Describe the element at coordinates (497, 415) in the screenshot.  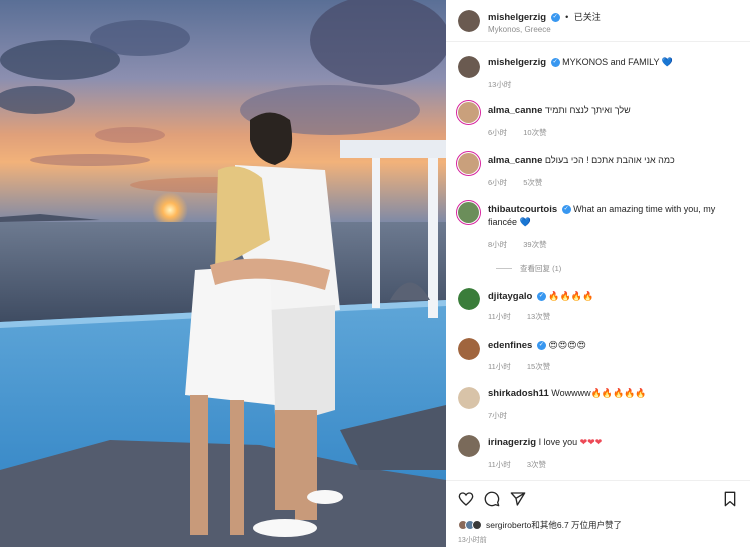
I see `comment-time: 7小时` at that location.